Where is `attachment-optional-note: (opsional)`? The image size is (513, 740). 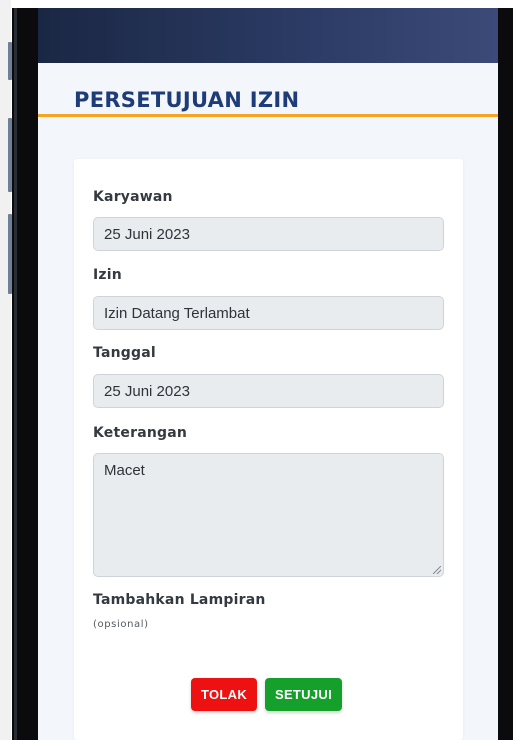 attachment-optional-note: (opsional) is located at coordinates (121, 624).